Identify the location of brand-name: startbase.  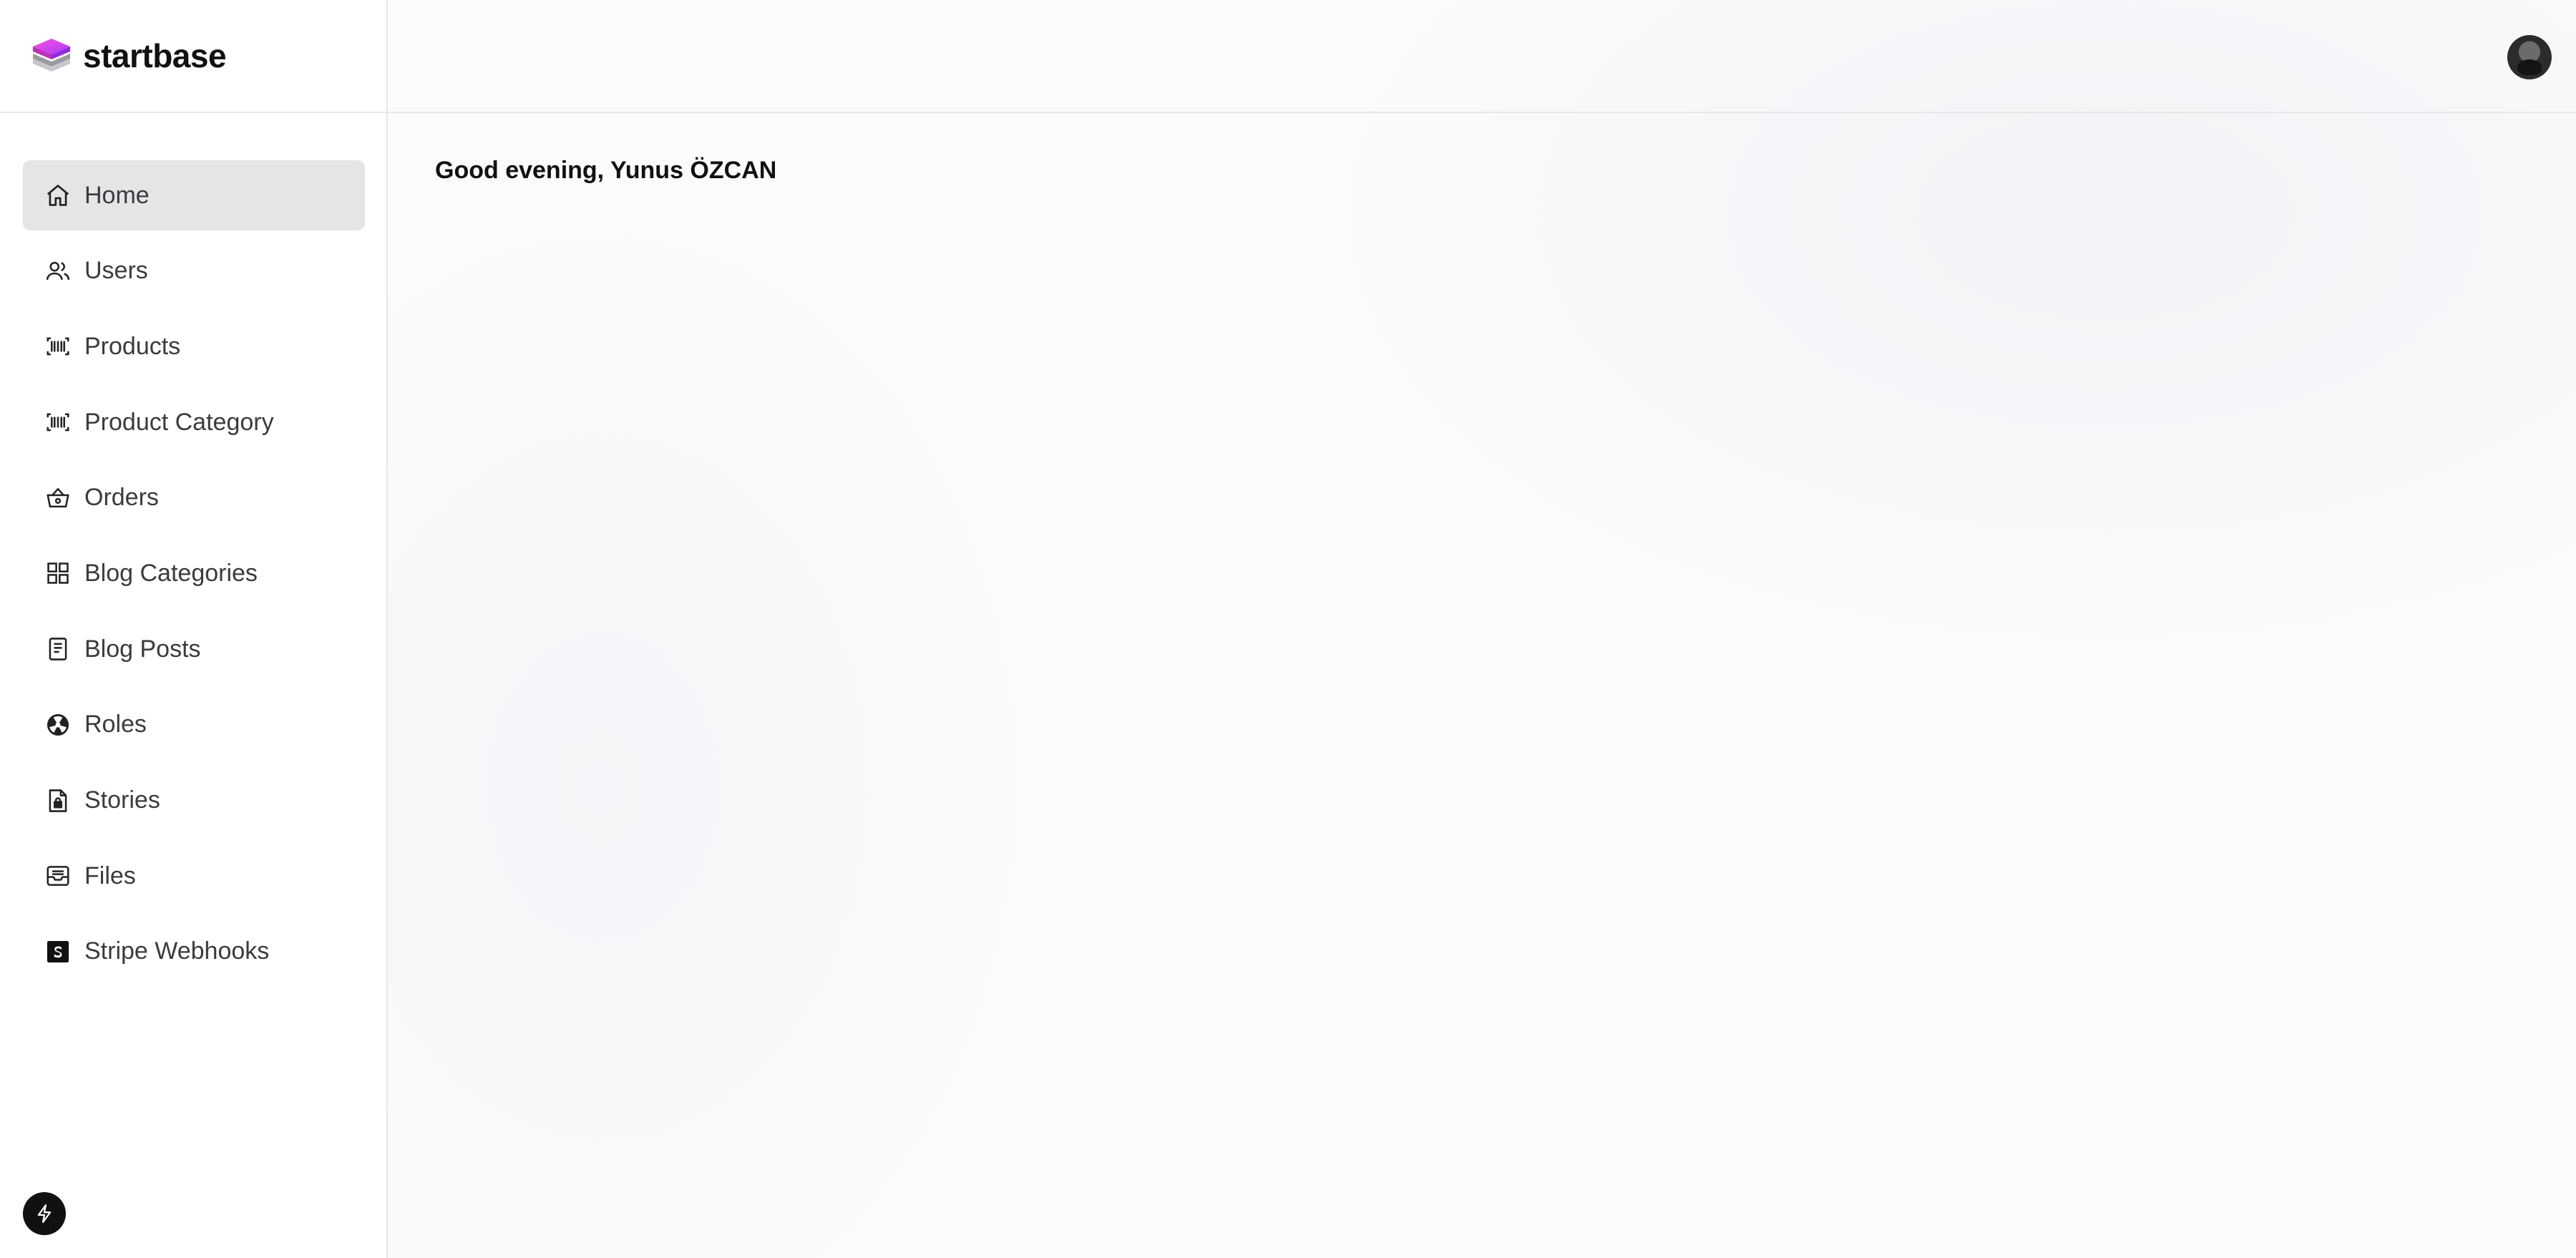
(155, 55).